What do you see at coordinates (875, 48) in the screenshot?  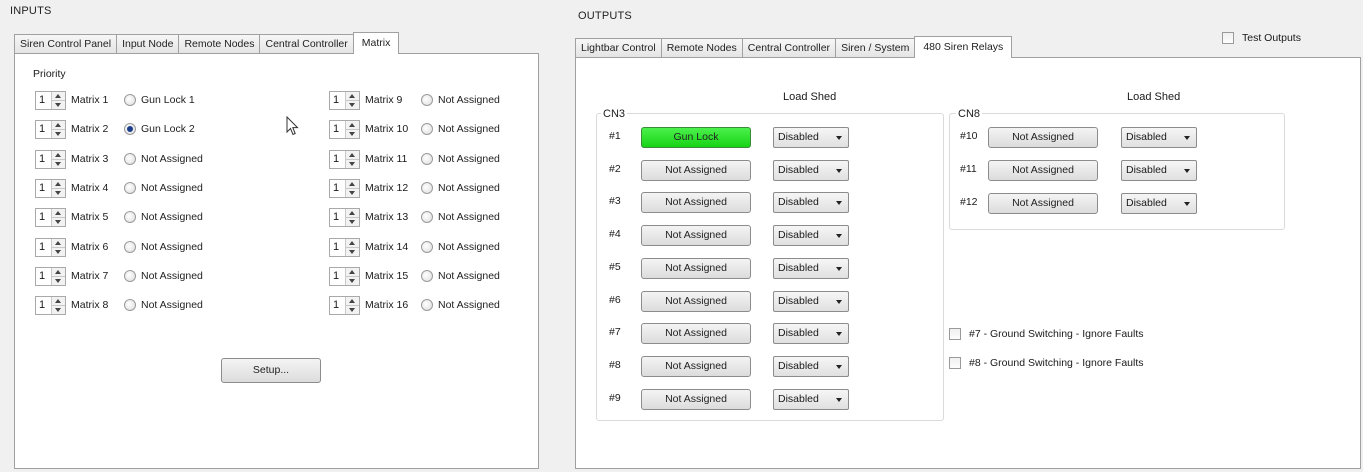 I see `tab-siren-system: Siren / System` at bounding box center [875, 48].